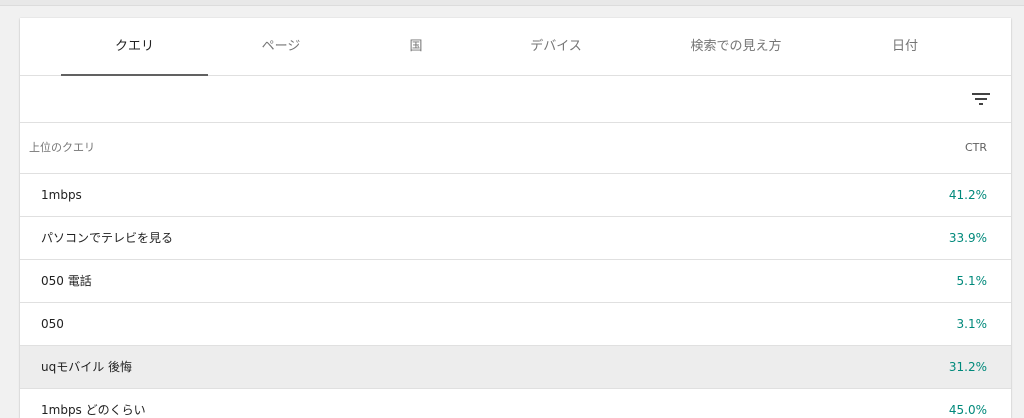 The height and width of the screenshot is (418, 1024). I want to click on ctr-cell: 3.1%, so click(972, 324).